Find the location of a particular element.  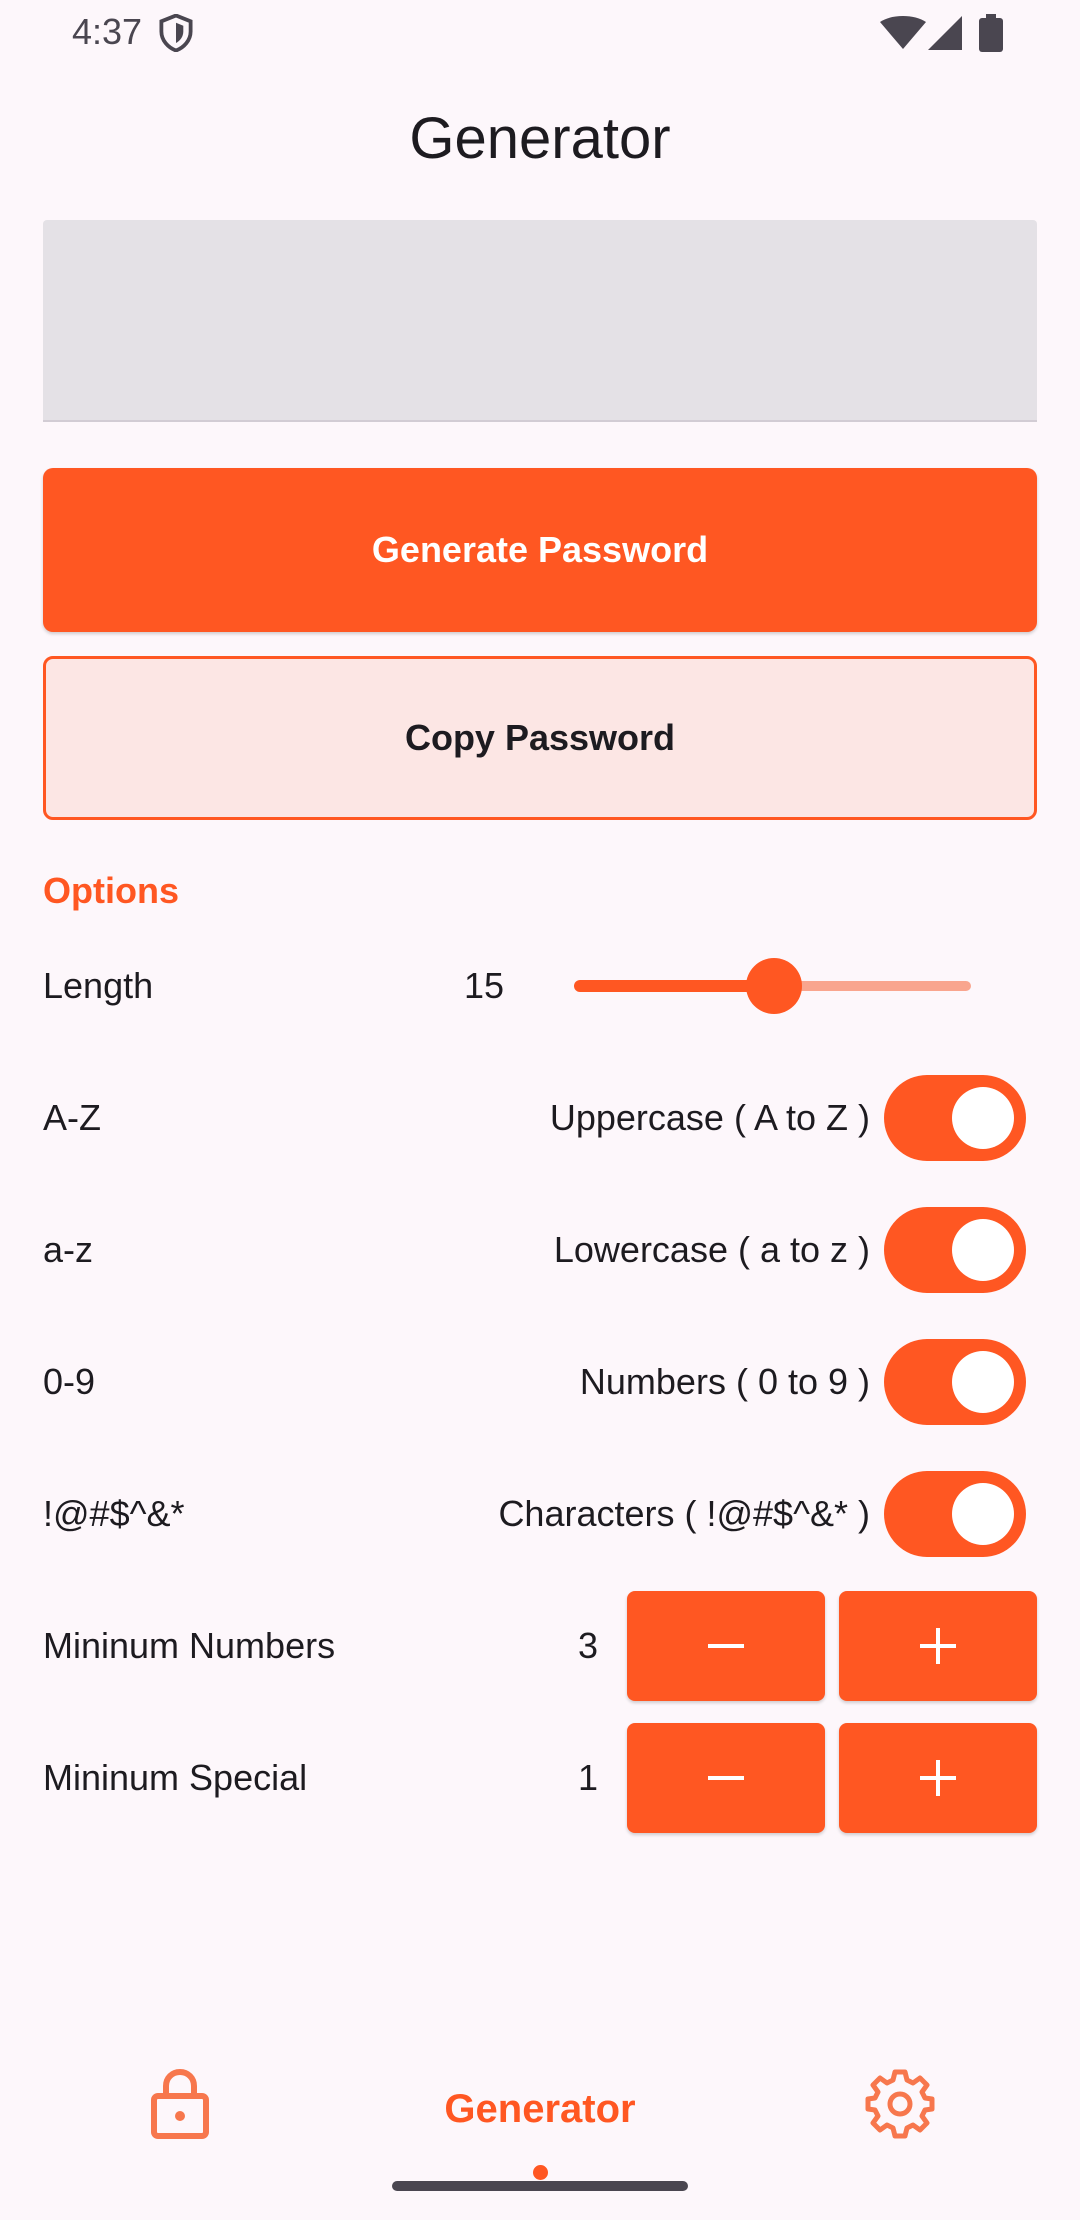

generate-password-button: Generate Password is located at coordinates (540, 550).